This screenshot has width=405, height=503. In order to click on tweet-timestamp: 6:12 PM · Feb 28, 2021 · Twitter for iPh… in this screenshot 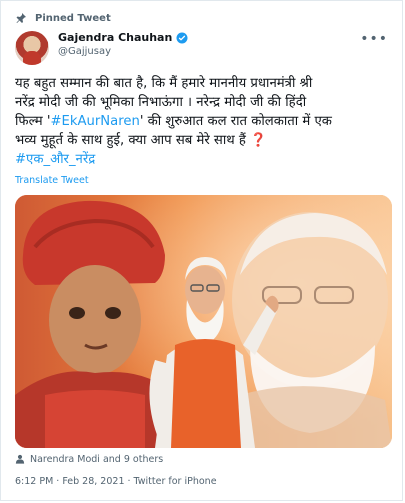, I will do `click(116, 481)`.